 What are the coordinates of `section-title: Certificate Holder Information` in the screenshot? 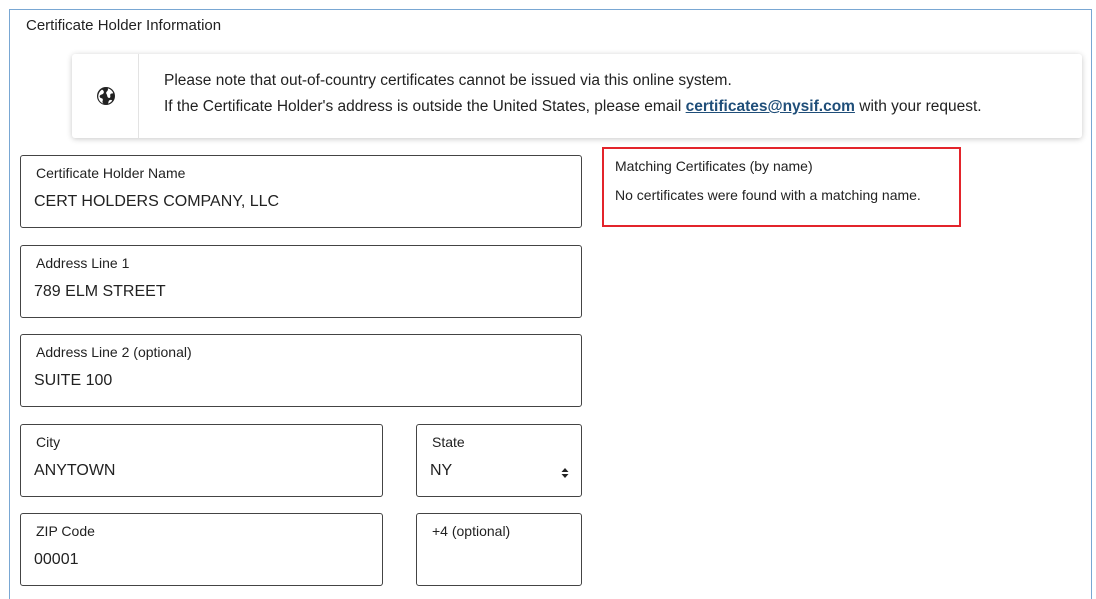 It's located at (124, 25).